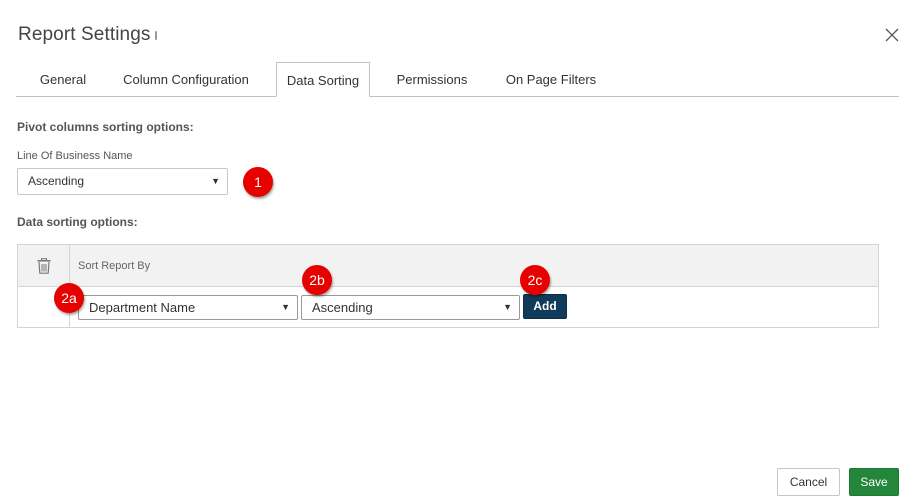 The width and height of the screenshot is (919, 503). Describe the element at coordinates (75, 156) in the screenshot. I see `line-of-business-label: Line Of Business Name` at that location.